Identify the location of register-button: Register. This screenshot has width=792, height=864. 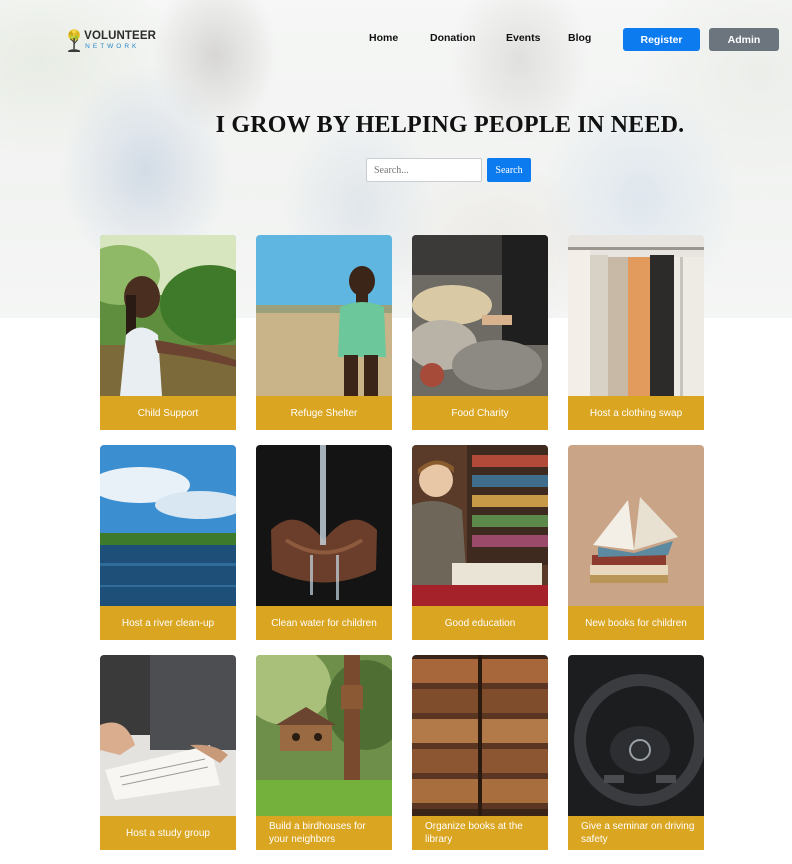
(661, 39).